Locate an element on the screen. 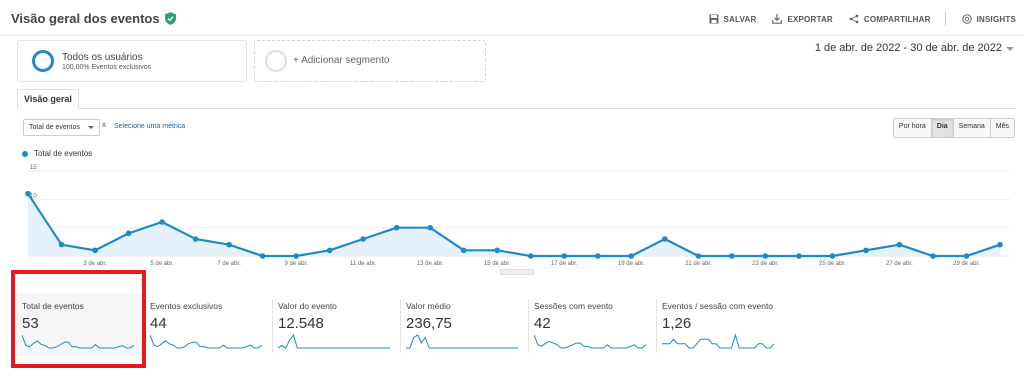 Image resolution: width=1024 pixels, height=377 pixels. vs-label: x is located at coordinates (104, 124).